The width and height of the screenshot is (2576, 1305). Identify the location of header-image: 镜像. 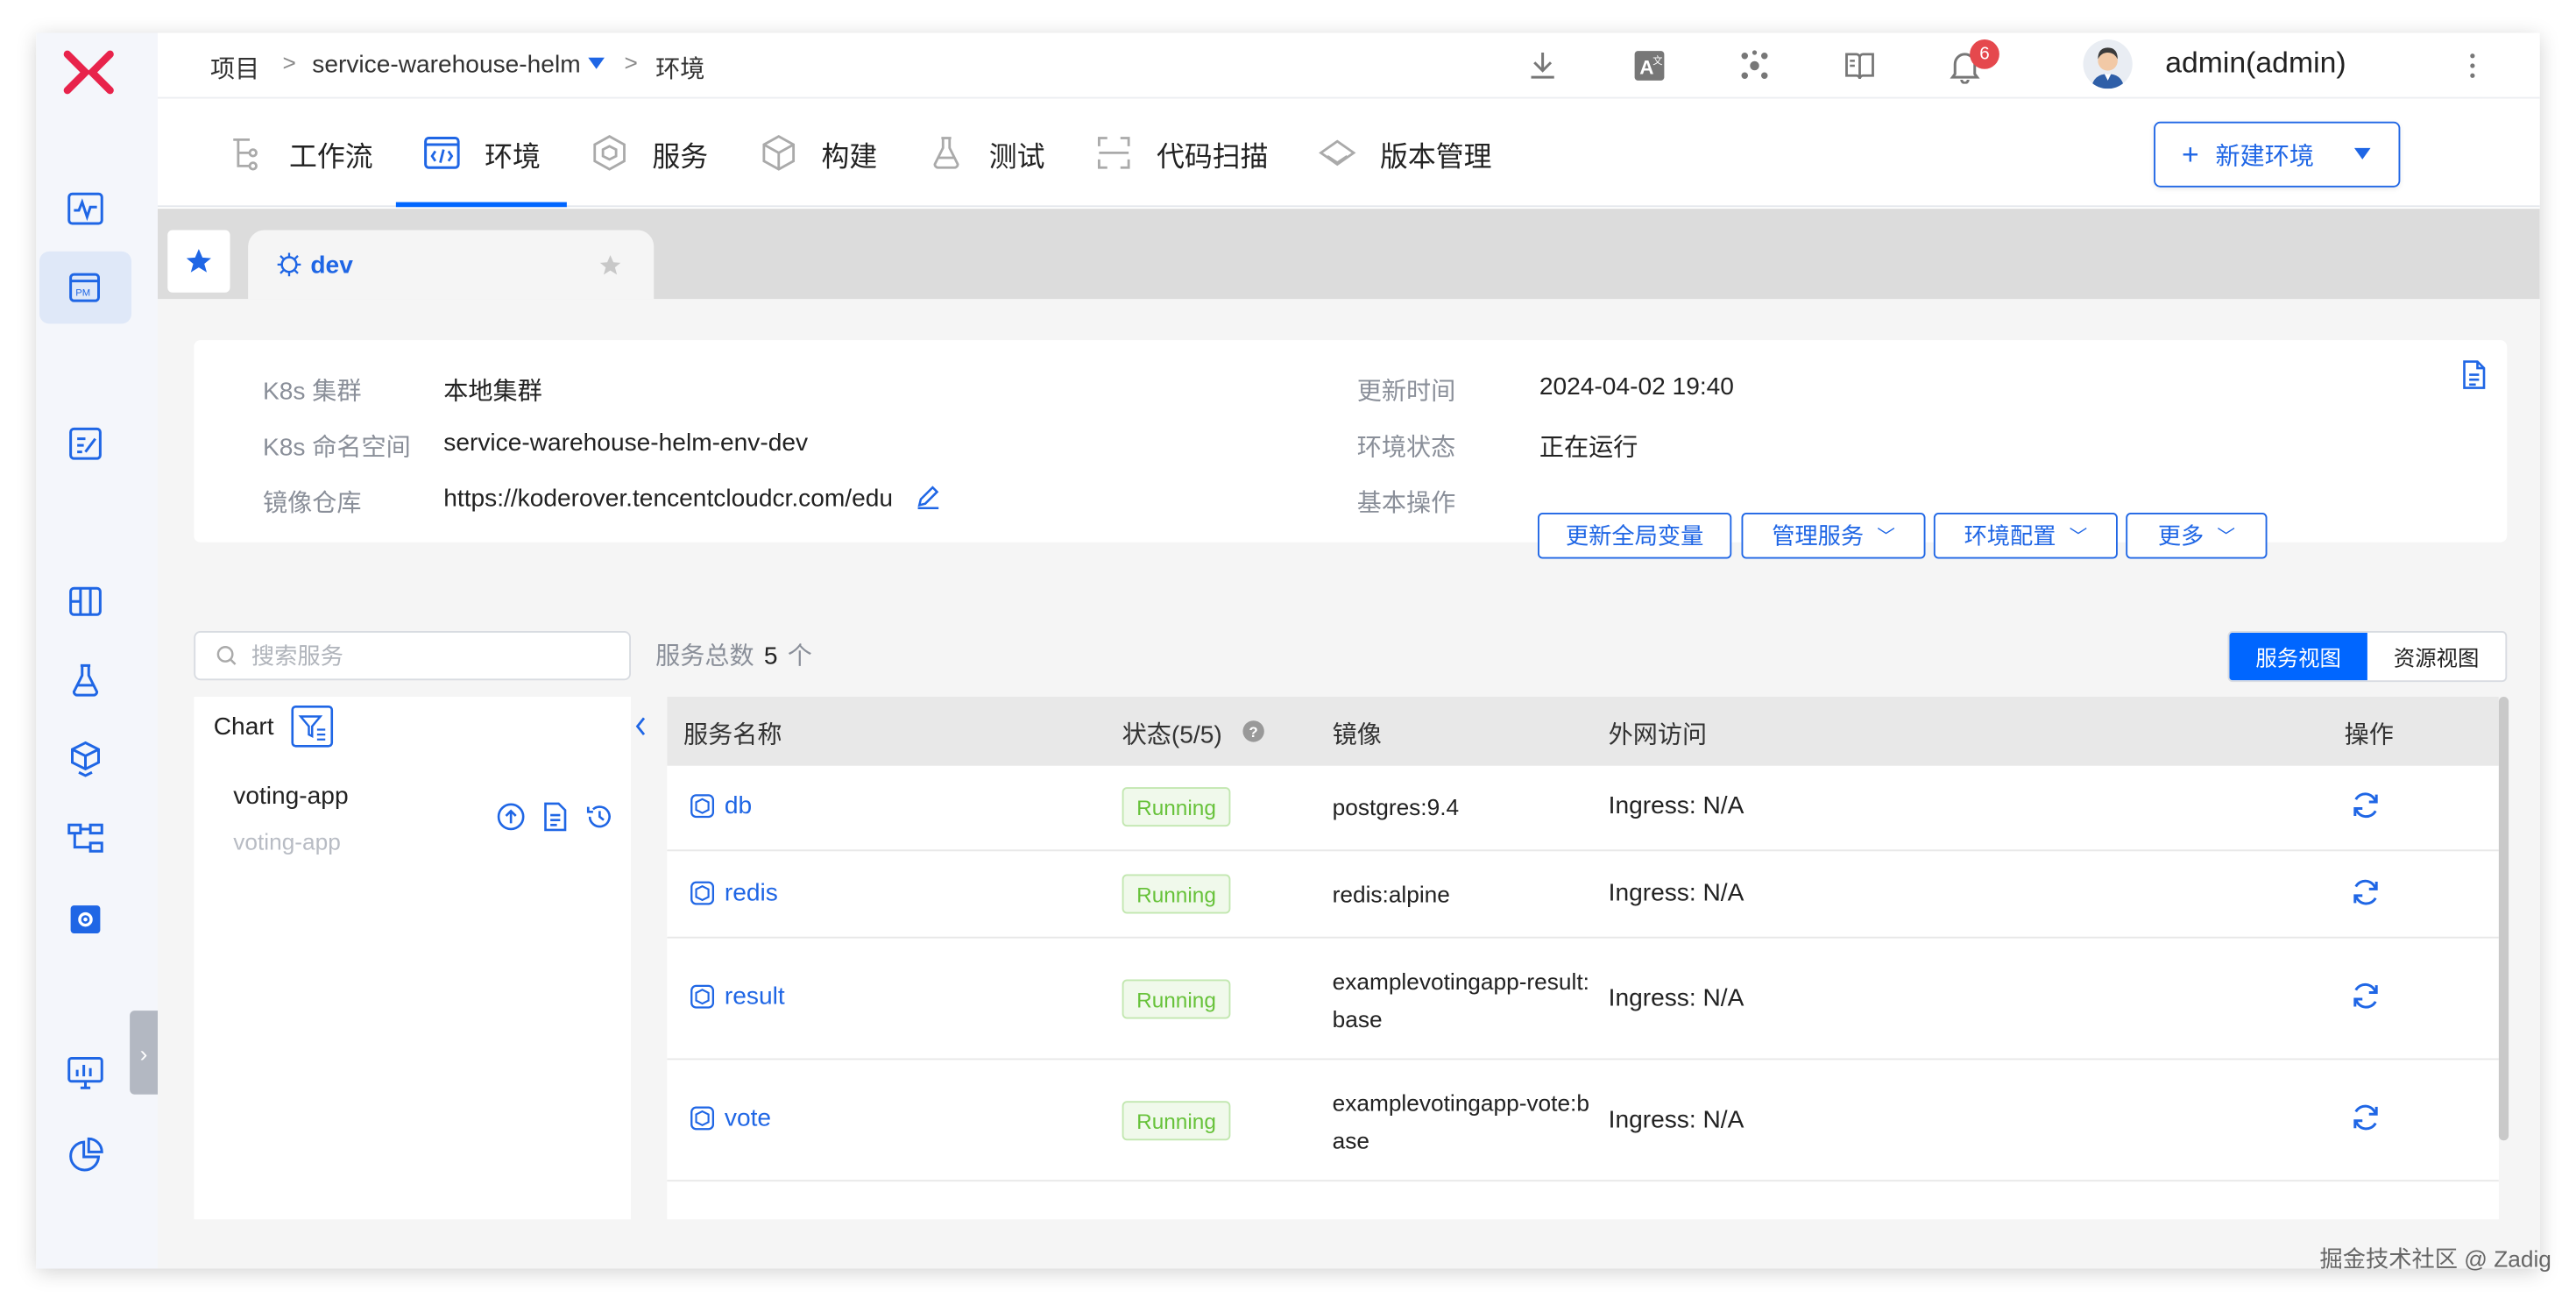
(1357, 735).